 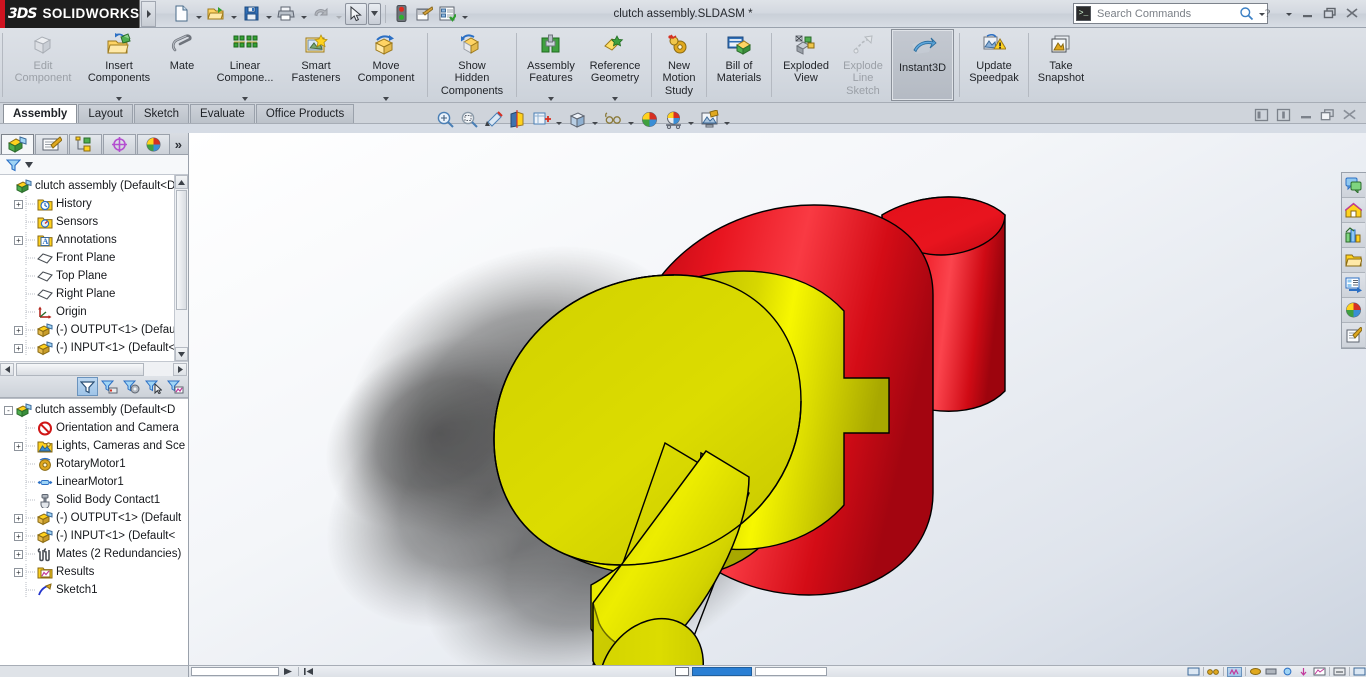 I want to click on scroll-right-button, so click(x=180, y=369).